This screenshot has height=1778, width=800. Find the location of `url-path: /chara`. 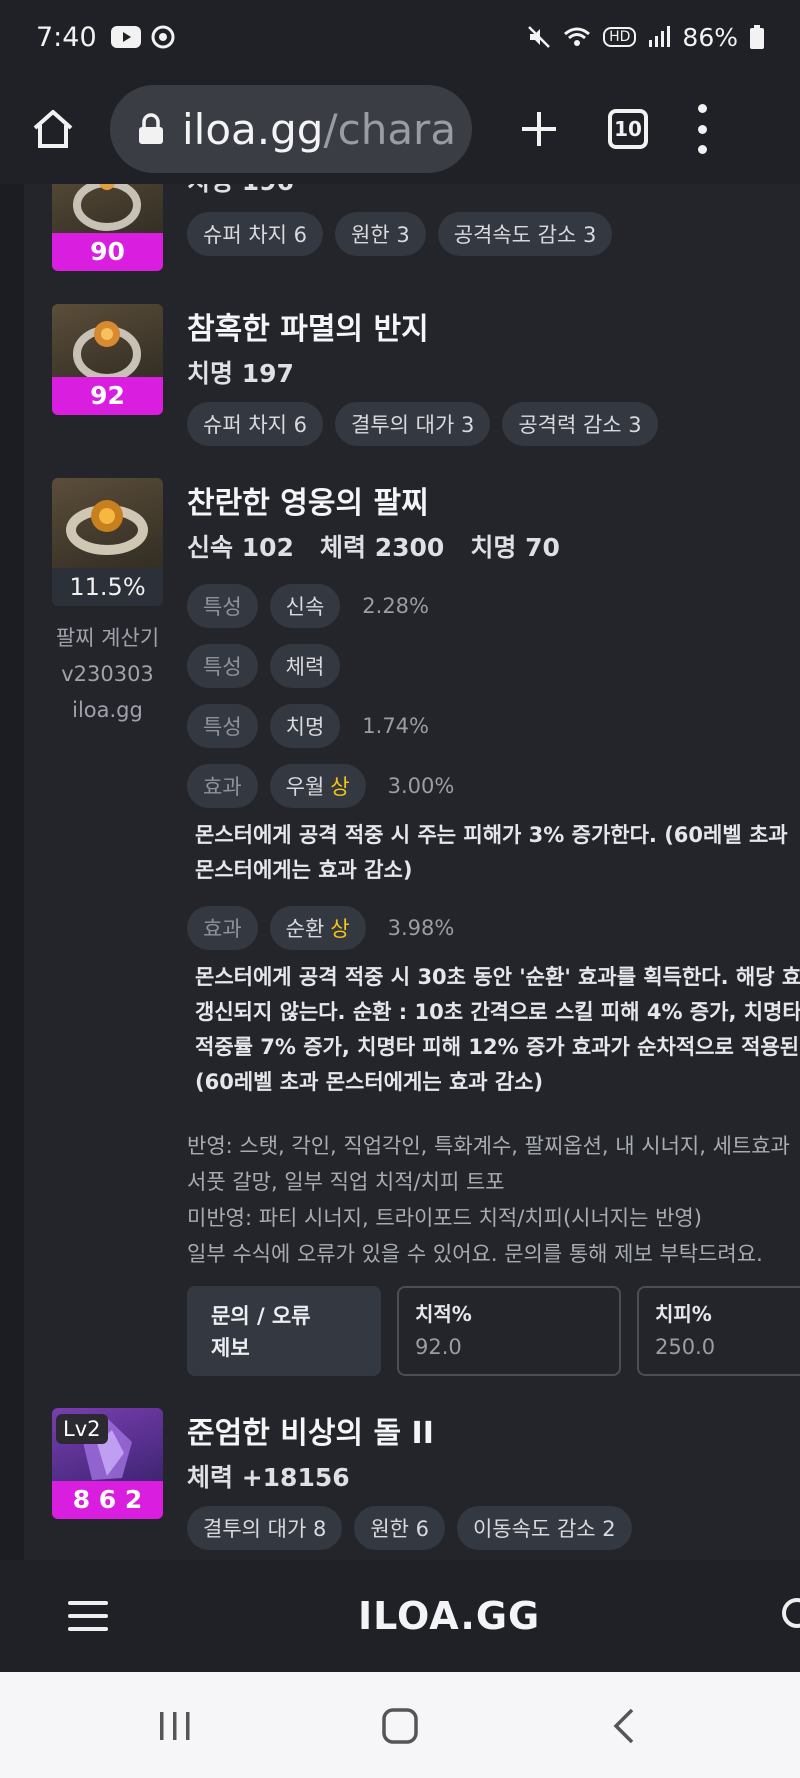

url-path: /chara is located at coordinates (390, 129).